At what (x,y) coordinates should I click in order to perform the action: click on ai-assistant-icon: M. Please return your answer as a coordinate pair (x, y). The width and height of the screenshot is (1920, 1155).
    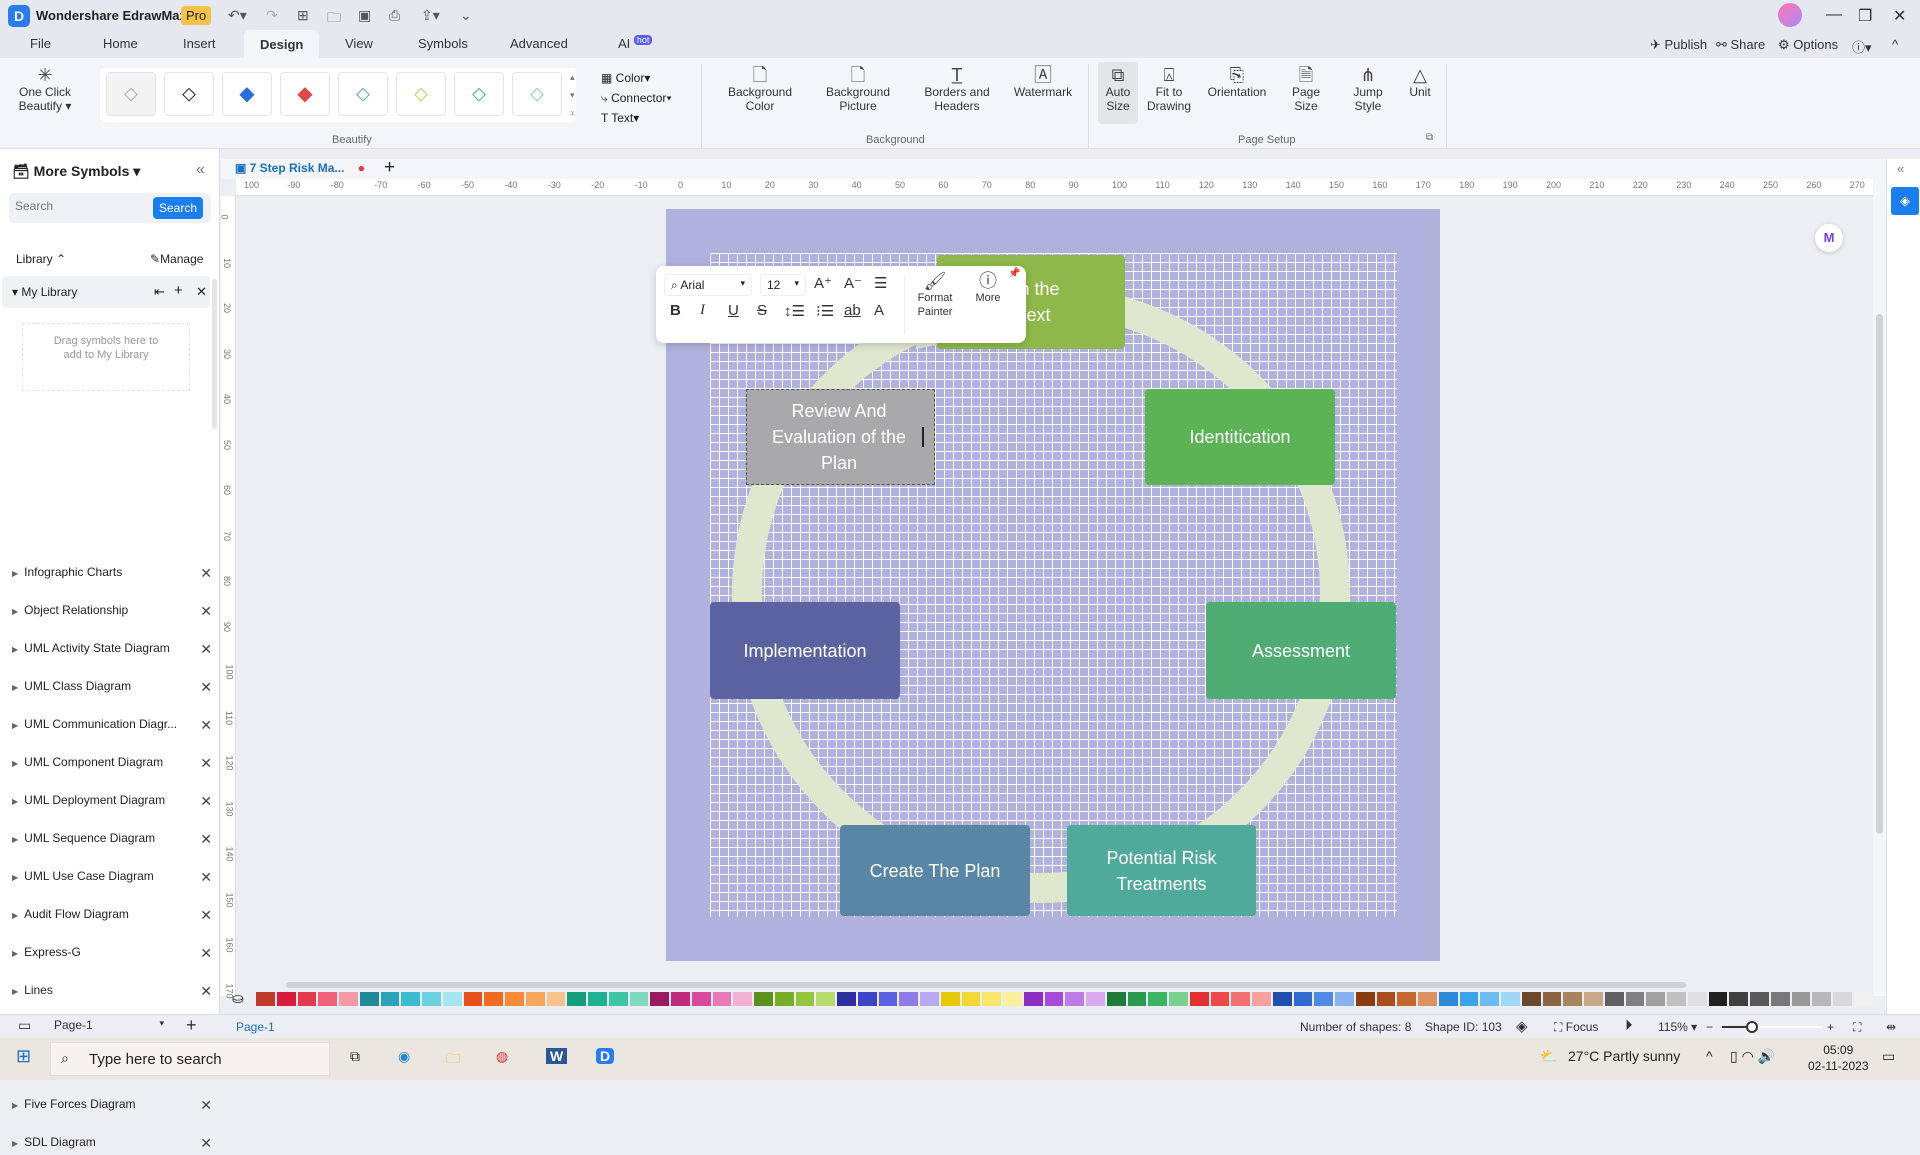
    Looking at the image, I should click on (1829, 238).